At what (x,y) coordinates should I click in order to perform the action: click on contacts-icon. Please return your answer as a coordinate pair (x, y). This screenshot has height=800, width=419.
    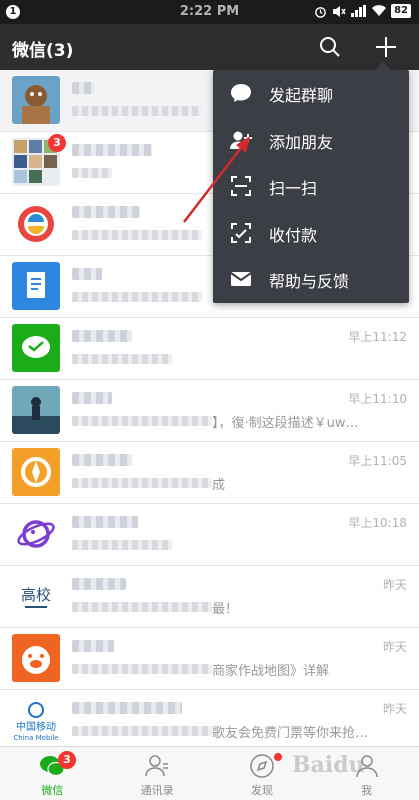
    Looking at the image, I should click on (157, 766).